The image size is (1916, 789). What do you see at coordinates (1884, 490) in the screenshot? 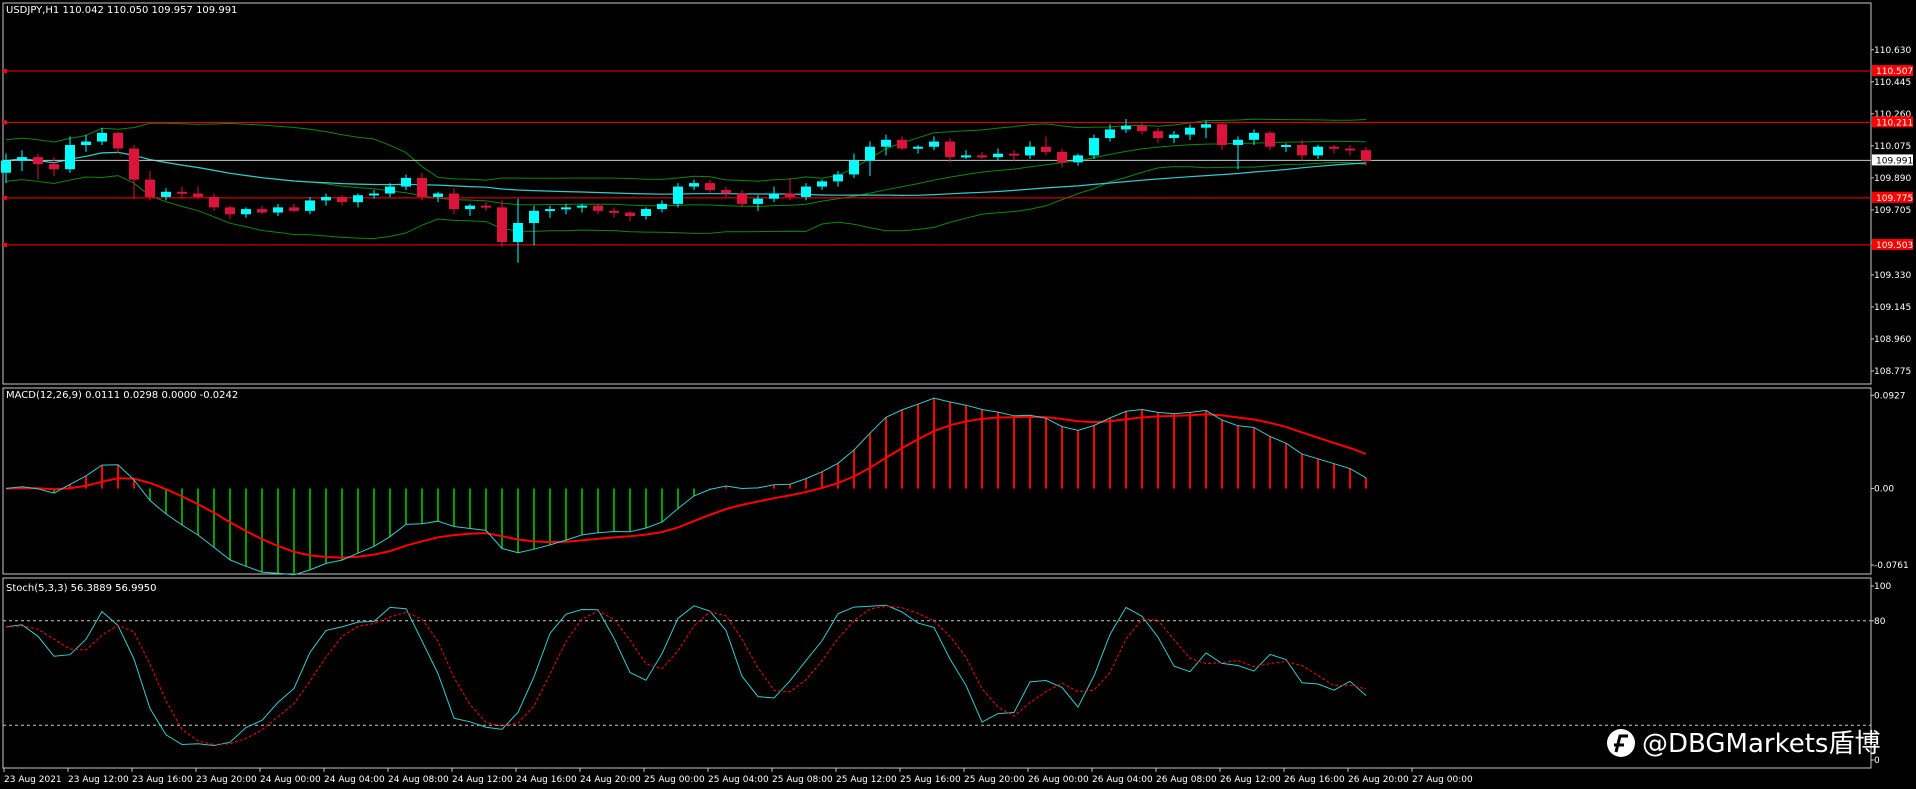
I see `macd-tick-label: 0.00` at bounding box center [1884, 490].